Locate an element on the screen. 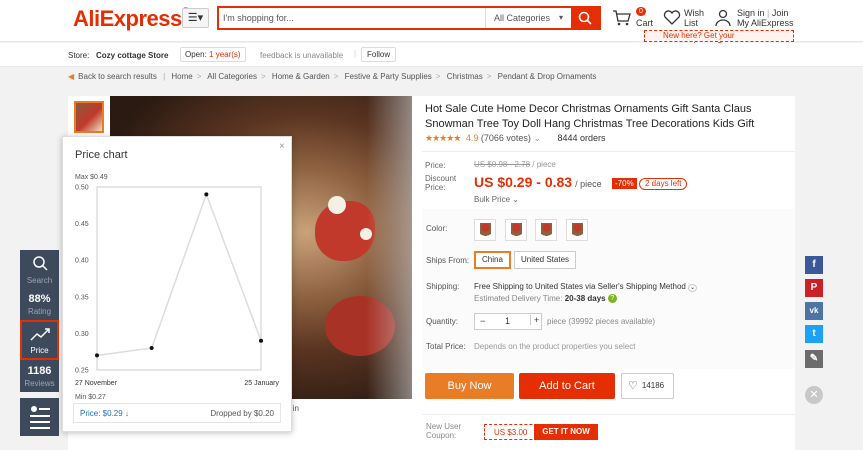  breadcrumb-item: All Categories is located at coordinates (232, 76).